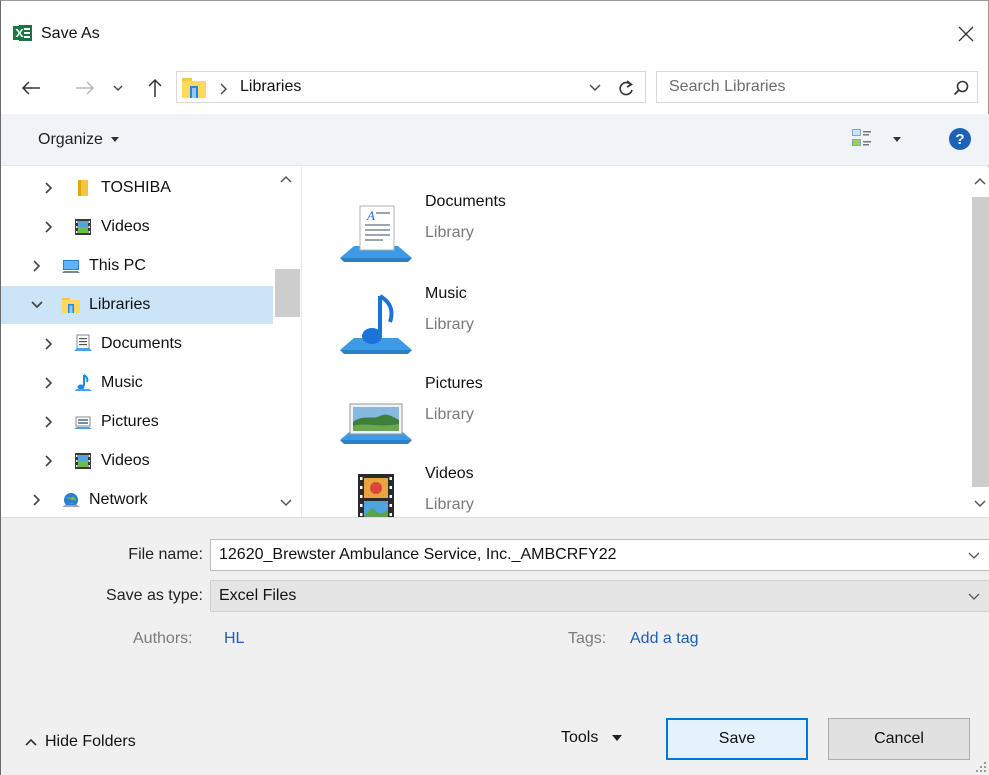 This screenshot has height=775, width=989. I want to click on file-name-input, so click(600, 555).